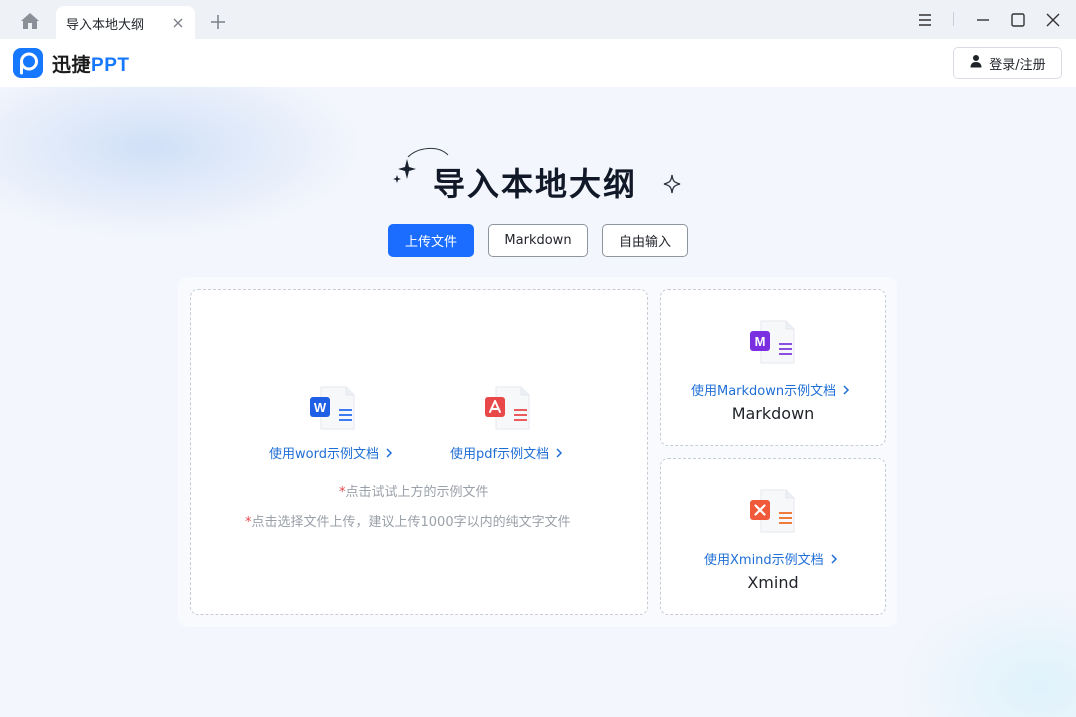 Image resolution: width=1076 pixels, height=717 pixels. I want to click on plus-icon, so click(218, 22).